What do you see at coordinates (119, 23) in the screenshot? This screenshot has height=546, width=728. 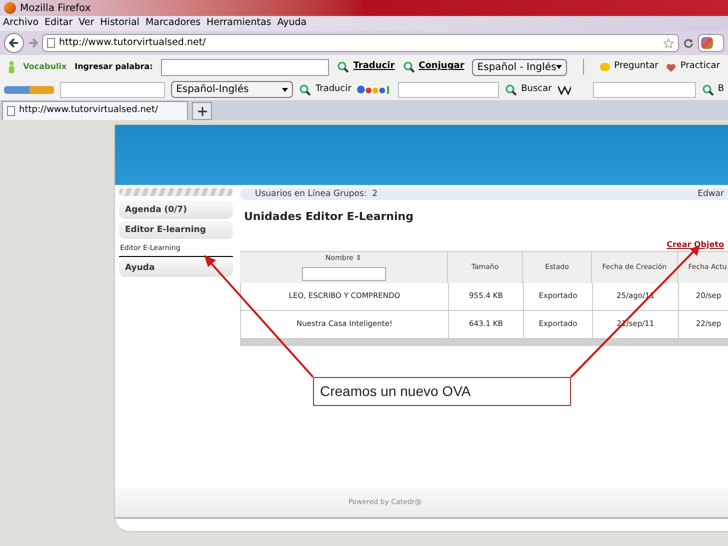 I see `menu-item: Historial` at bounding box center [119, 23].